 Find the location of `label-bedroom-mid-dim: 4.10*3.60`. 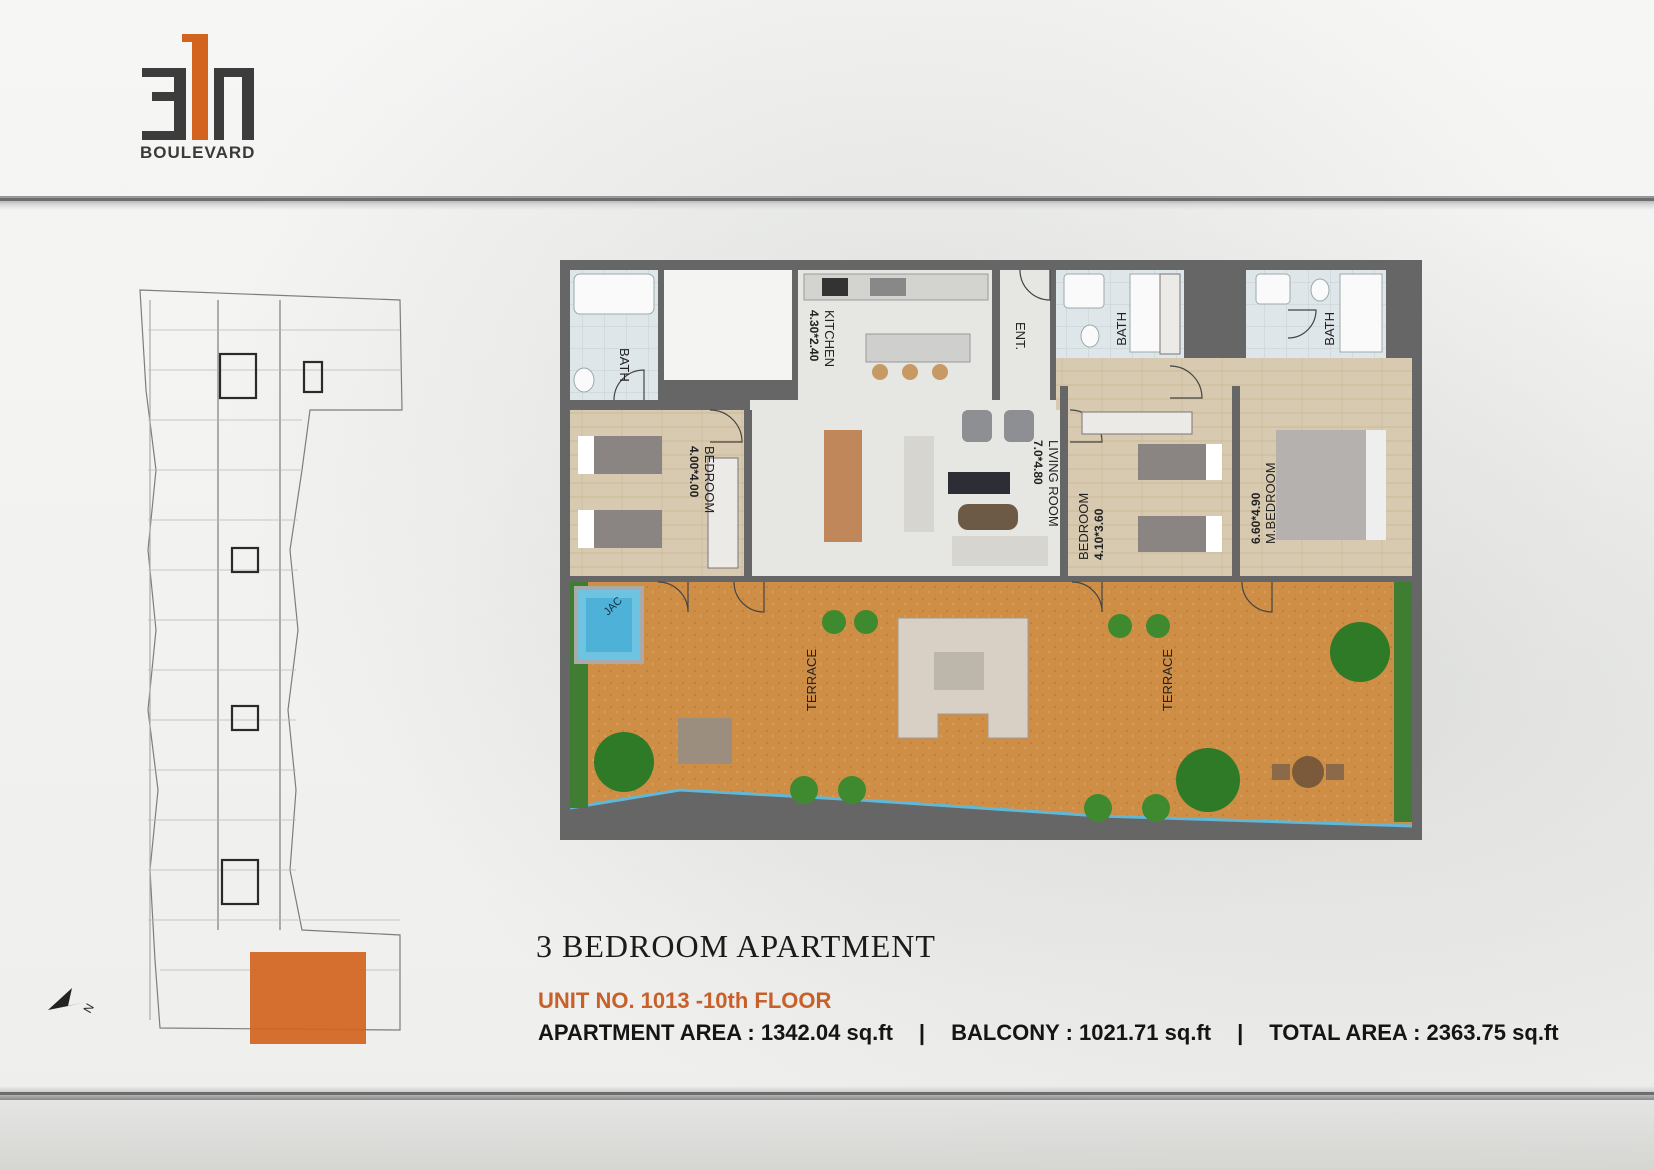

label-bedroom-mid-dim: 4.10*3.60 is located at coordinates (1099, 534).